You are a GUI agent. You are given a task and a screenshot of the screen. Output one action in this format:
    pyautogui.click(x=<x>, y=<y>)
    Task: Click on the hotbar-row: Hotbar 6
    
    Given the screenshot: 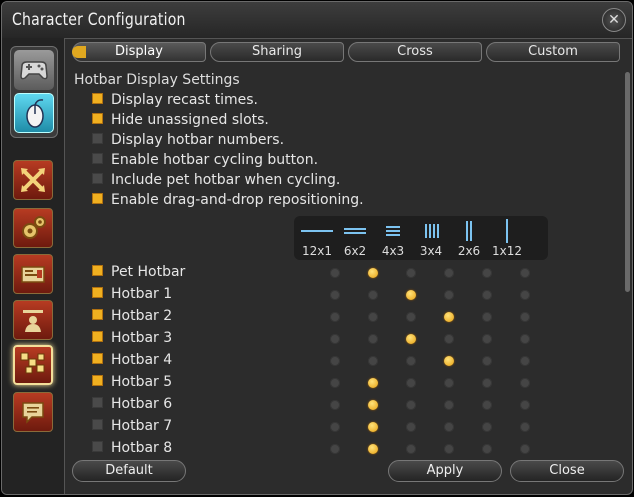 What is the action you would take?
    pyautogui.click(x=132, y=406)
    